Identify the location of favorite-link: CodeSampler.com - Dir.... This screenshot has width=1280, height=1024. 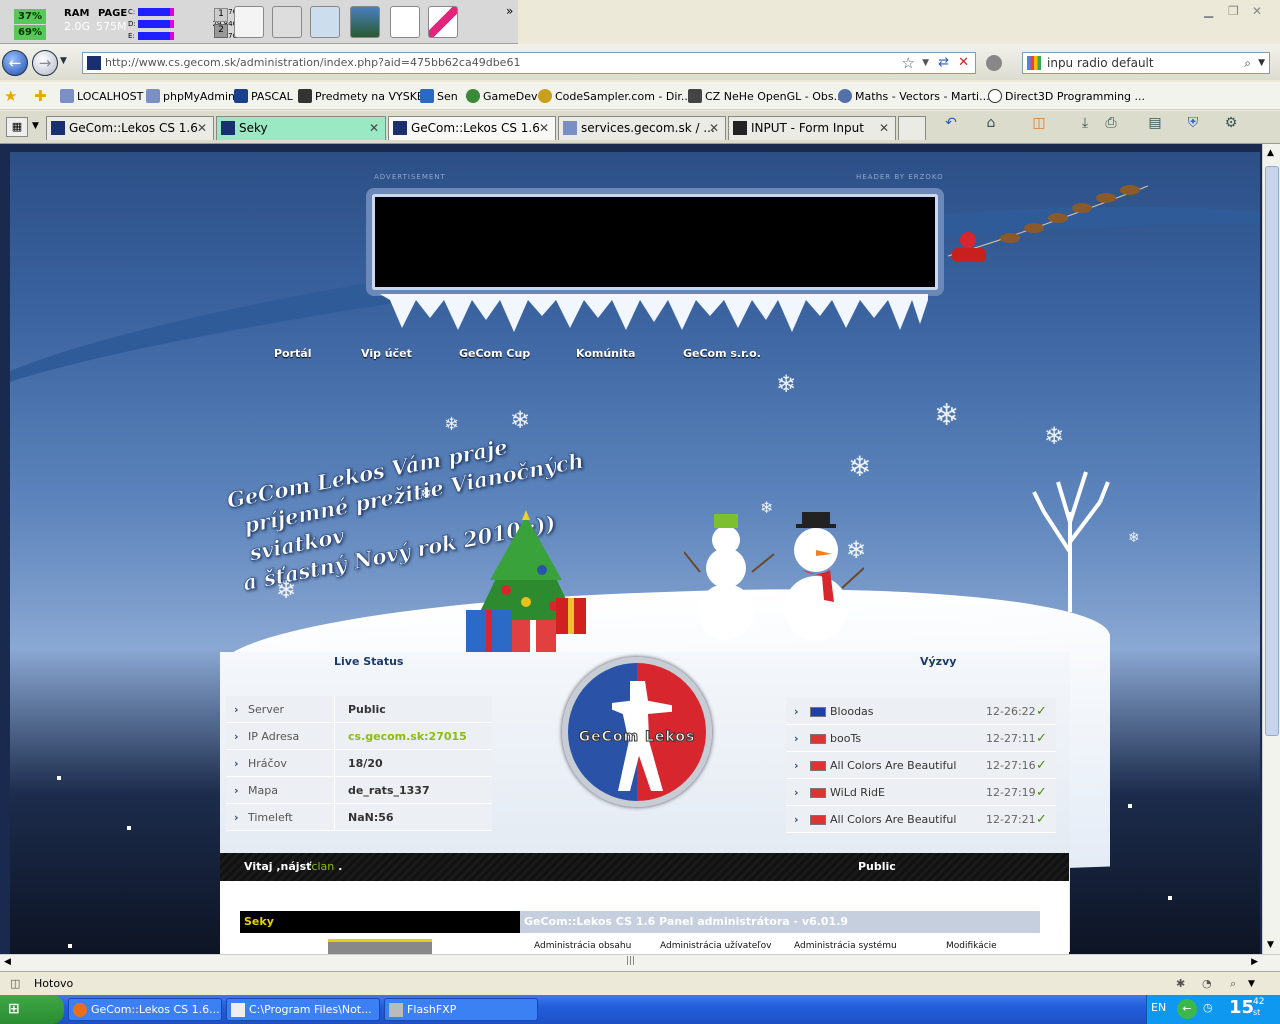
(614, 96).